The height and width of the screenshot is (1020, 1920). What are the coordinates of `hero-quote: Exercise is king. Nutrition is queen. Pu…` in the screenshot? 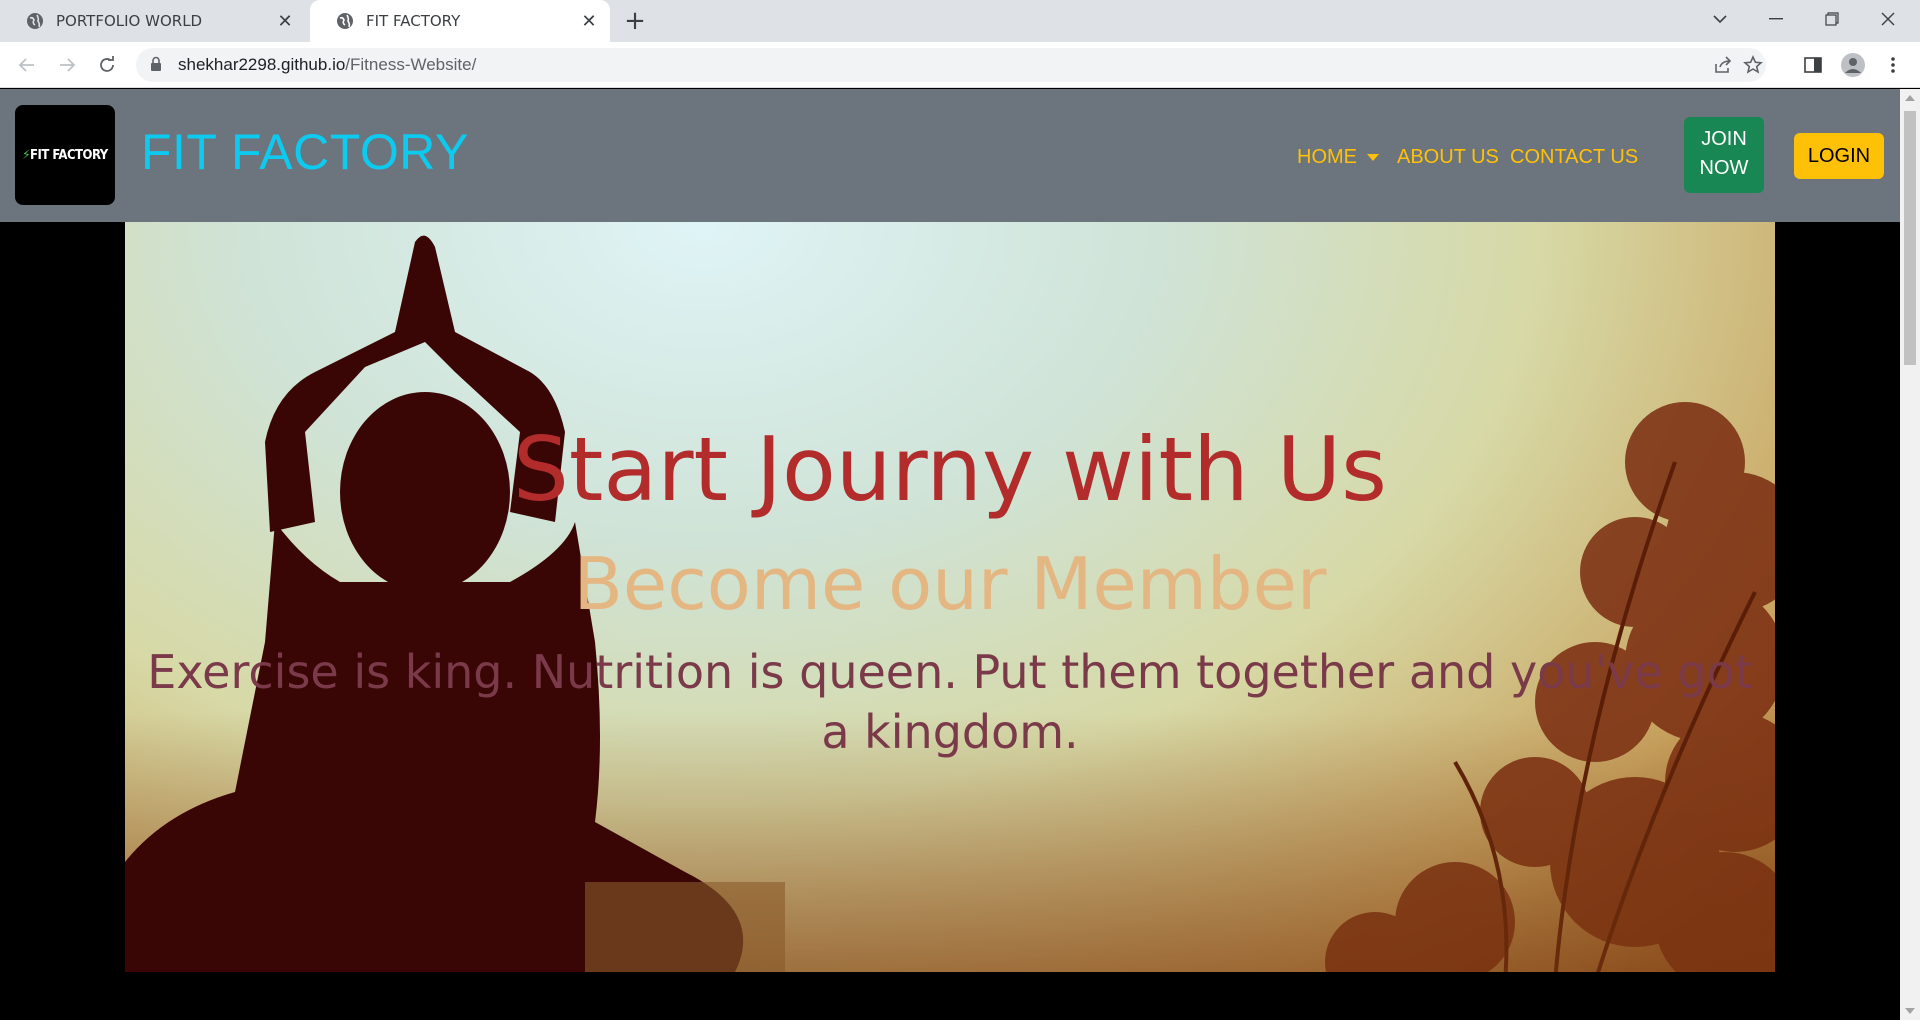 It's located at (950, 702).